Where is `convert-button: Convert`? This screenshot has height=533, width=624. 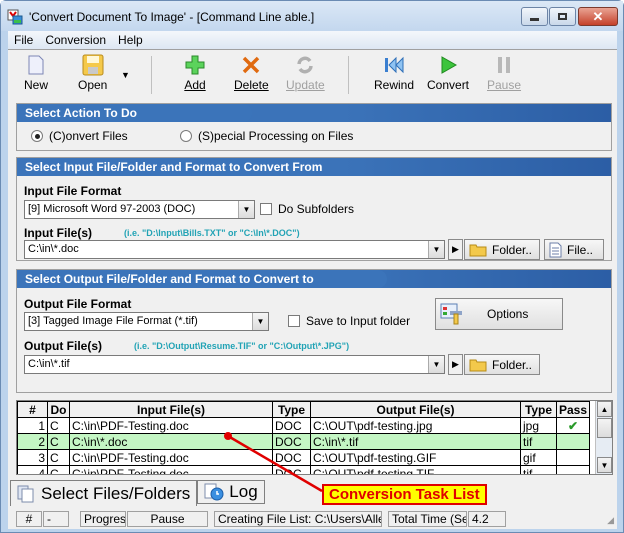
convert-button: Convert is located at coordinates (448, 73).